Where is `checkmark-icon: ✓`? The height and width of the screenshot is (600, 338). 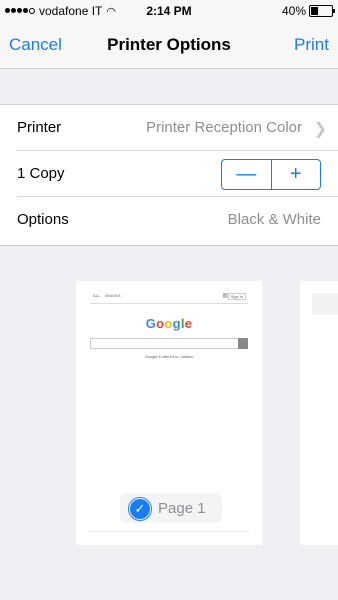 checkmark-icon: ✓ is located at coordinates (140, 509).